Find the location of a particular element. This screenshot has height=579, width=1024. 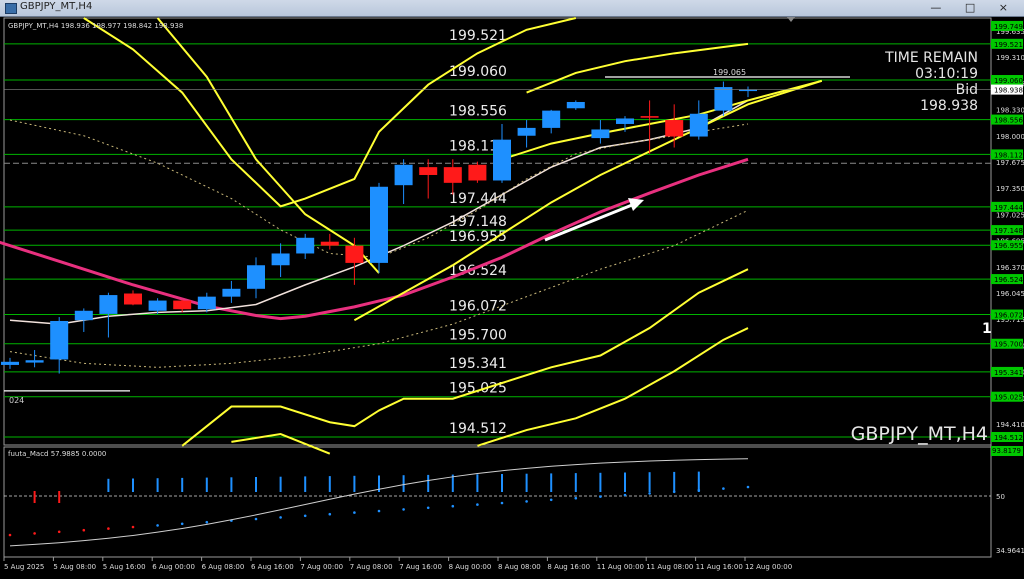

chart-watermark: GBPJPY_MT,H4 is located at coordinates (919, 434).